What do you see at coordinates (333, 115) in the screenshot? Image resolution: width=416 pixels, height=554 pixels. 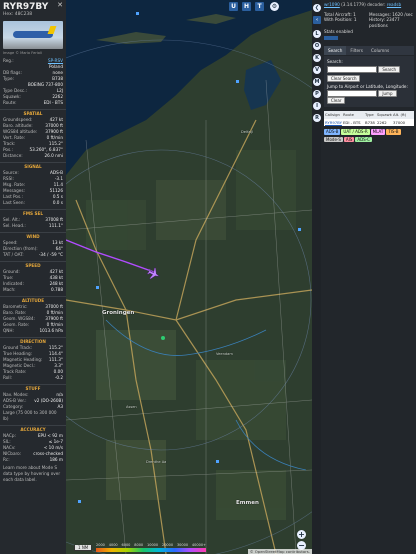 I see `col-callsign: Callsign` at bounding box center [333, 115].